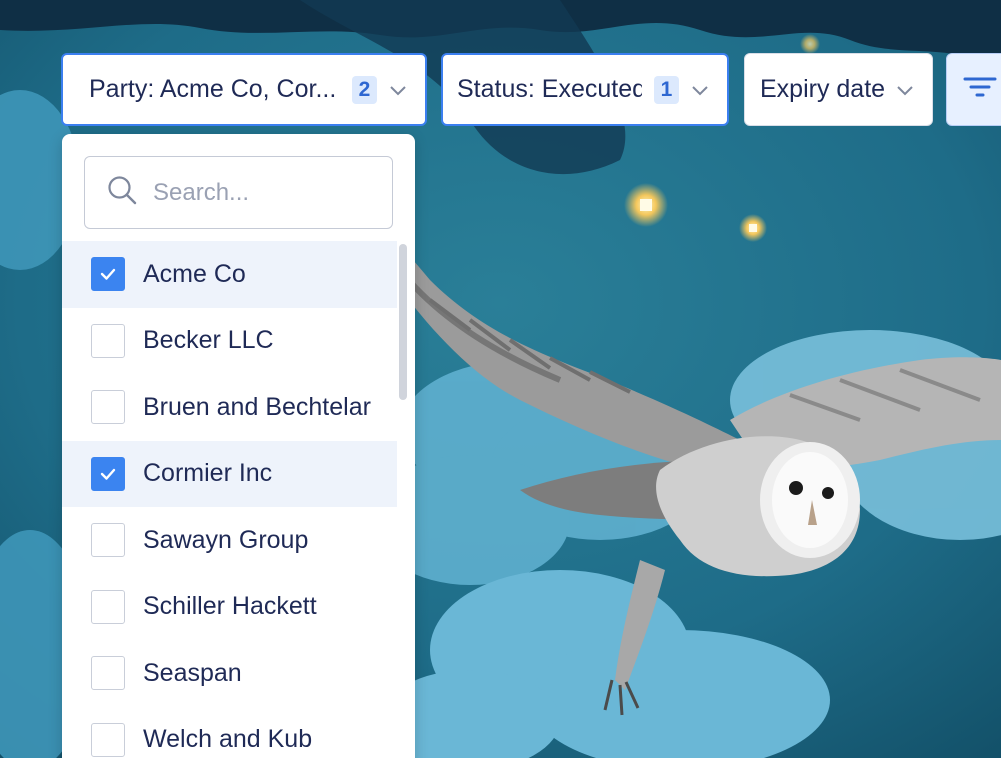  I want to click on party-option-cormier-inc: Cormier Inc, so click(229, 473).